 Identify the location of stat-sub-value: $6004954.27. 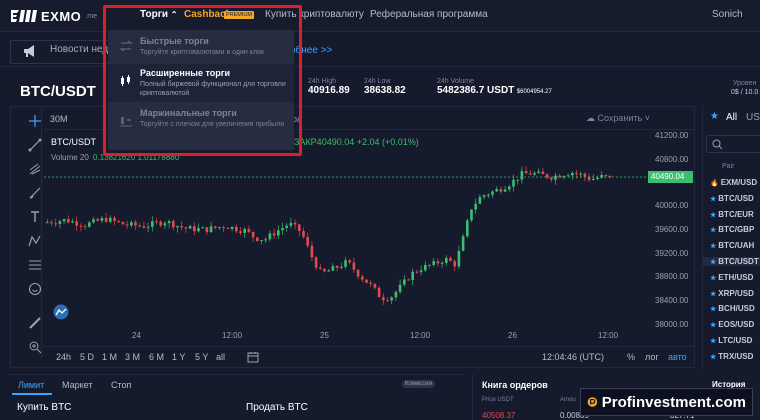
(534, 92).